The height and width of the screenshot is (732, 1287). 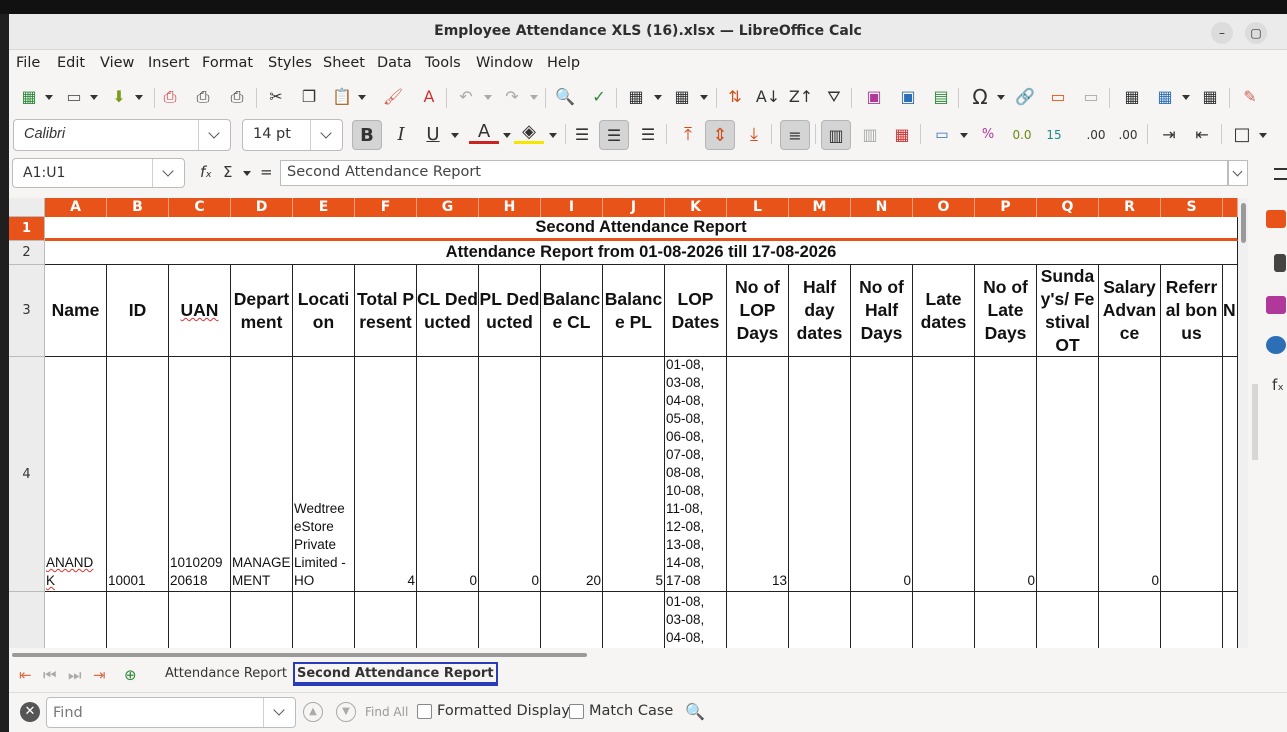 What do you see at coordinates (1192, 207) in the screenshot?
I see `column-header-s: S` at bounding box center [1192, 207].